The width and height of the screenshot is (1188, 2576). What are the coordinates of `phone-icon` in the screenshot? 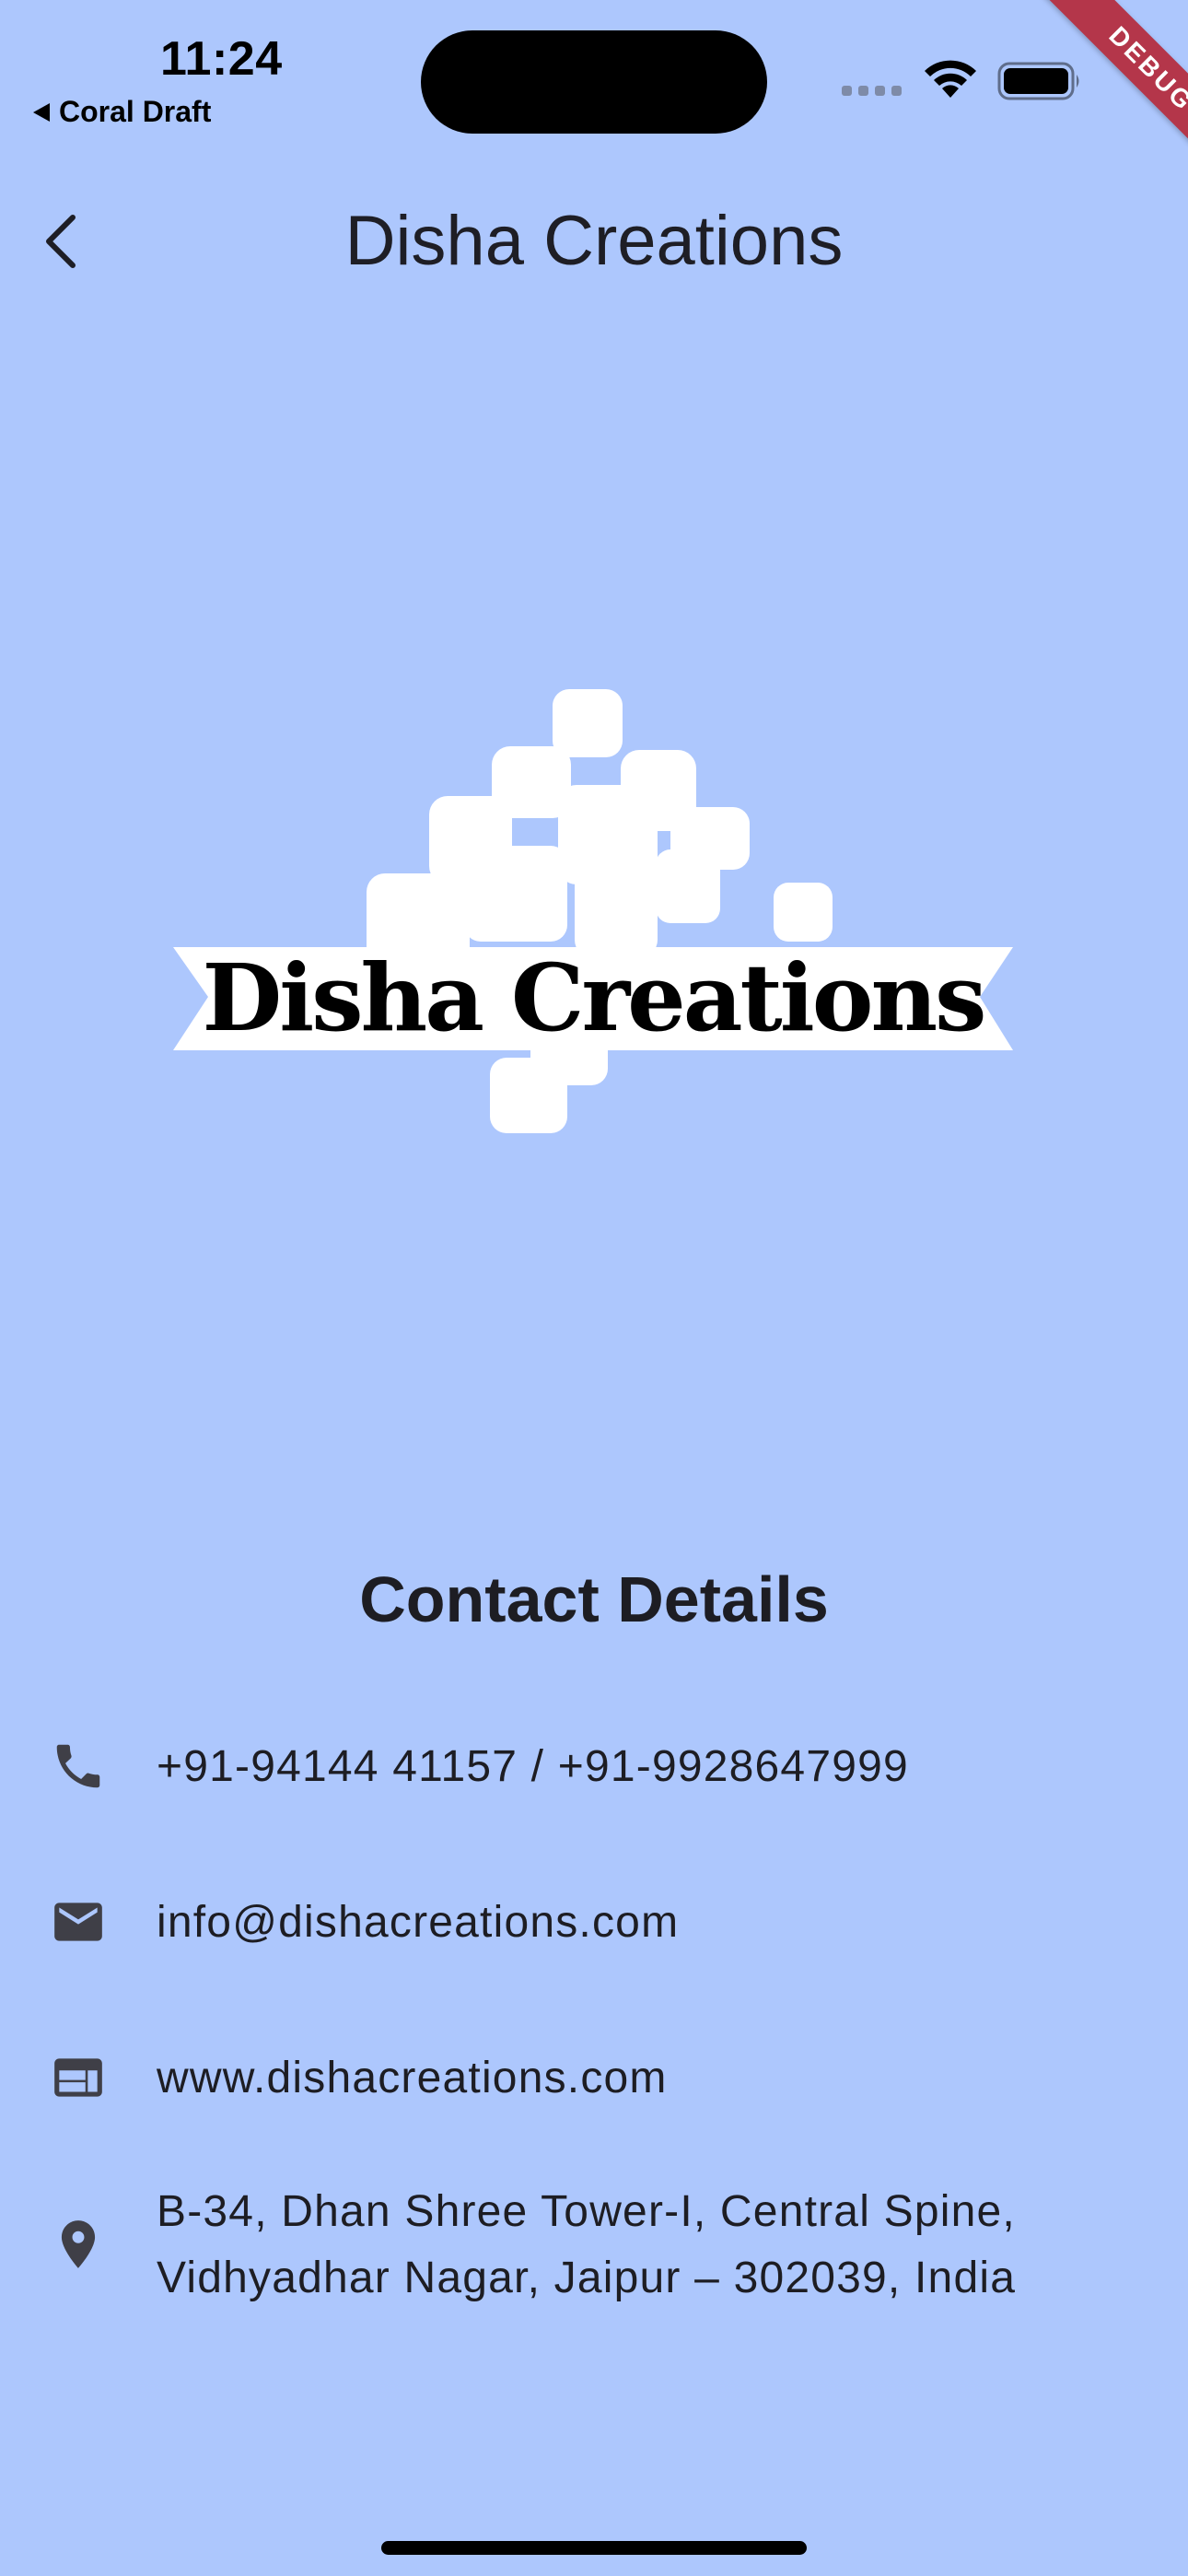 It's located at (78, 1766).